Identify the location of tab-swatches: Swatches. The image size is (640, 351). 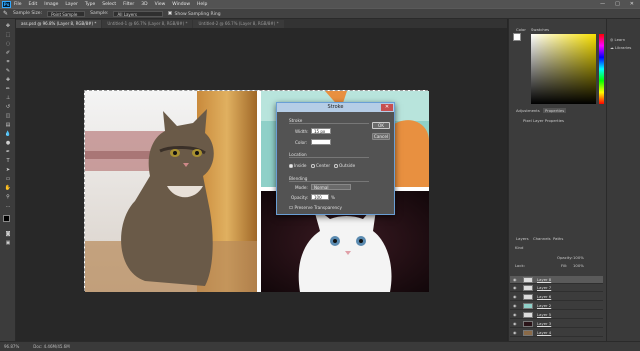
(540, 29).